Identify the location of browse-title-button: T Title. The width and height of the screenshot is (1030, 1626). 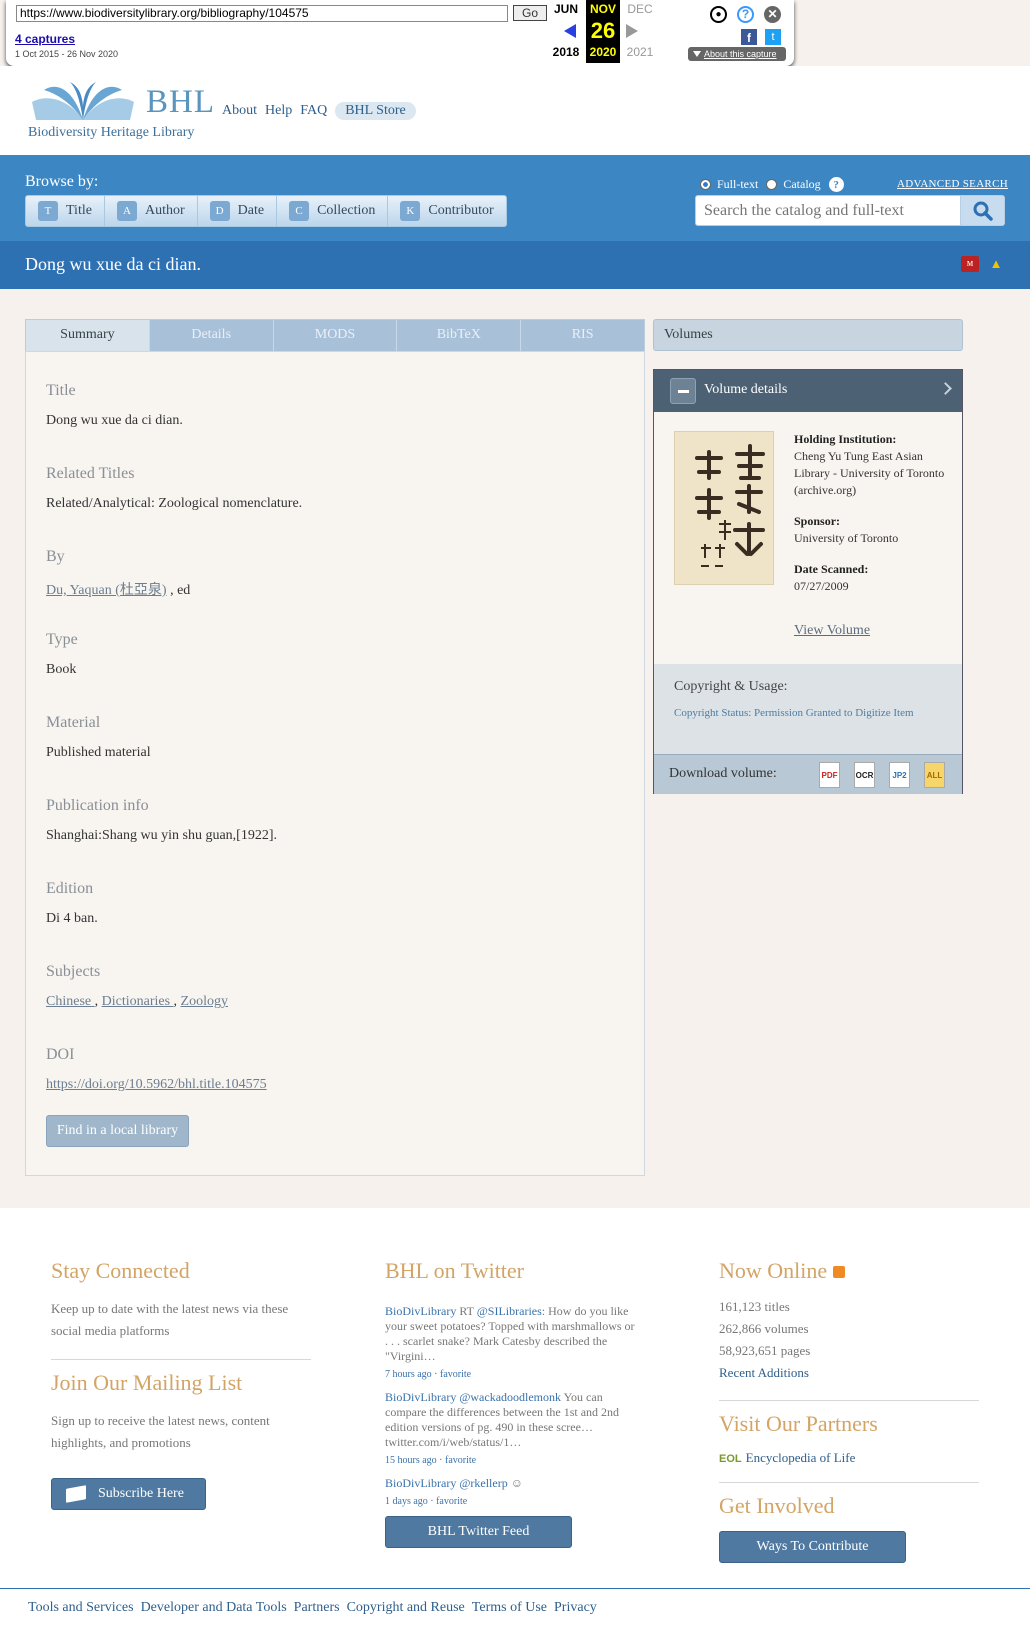
(65, 211).